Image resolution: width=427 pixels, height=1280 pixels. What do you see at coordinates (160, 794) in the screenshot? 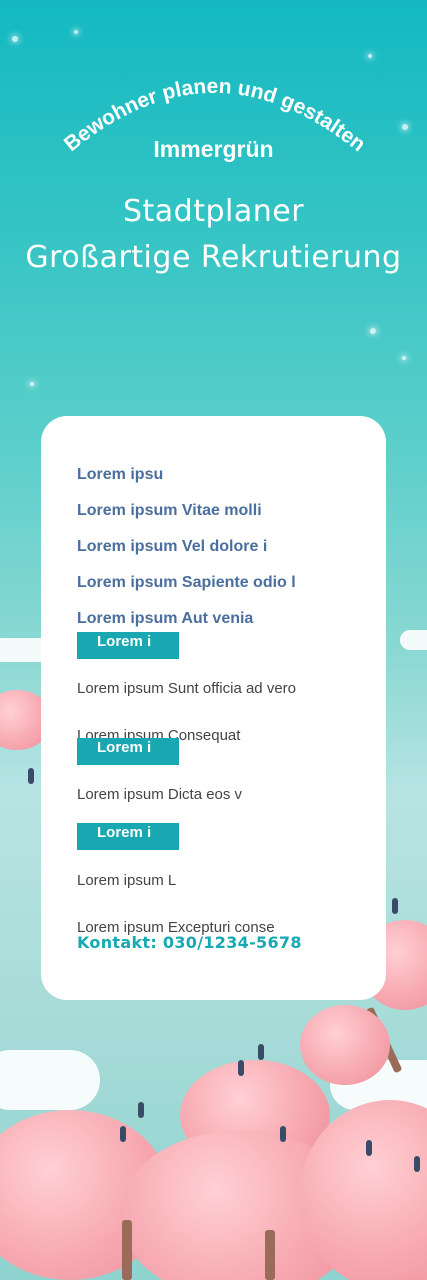
I see `section-text: Lorem ipsum Dicta eos v` at bounding box center [160, 794].